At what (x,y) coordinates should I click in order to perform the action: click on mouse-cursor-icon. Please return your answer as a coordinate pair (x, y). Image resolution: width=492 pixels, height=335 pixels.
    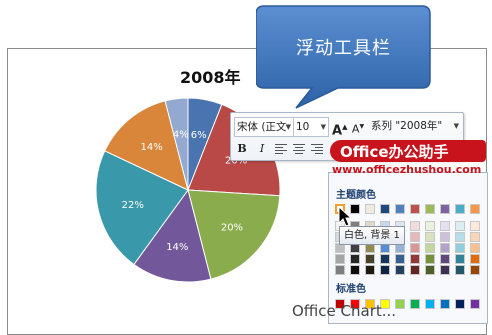
    Looking at the image, I should click on (345, 216).